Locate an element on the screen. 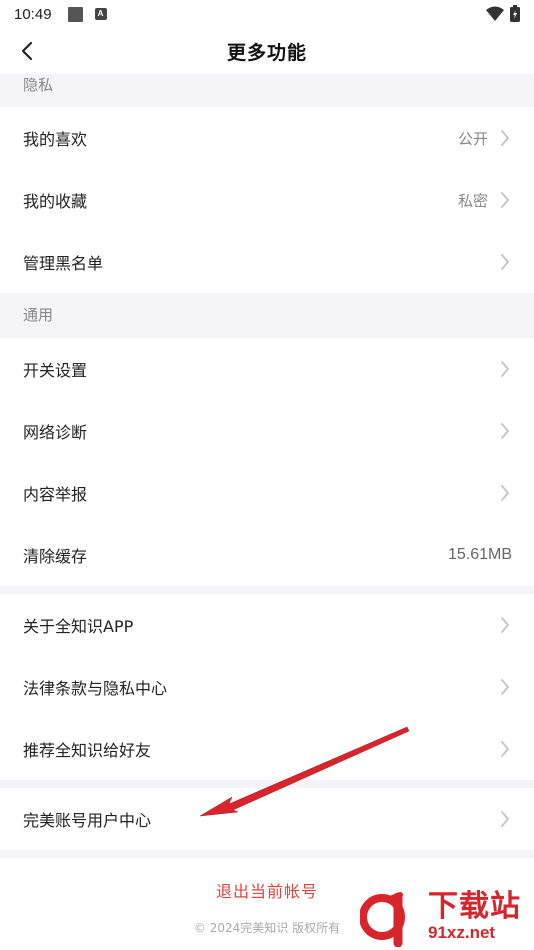 Image resolution: width=534 pixels, height=950 pixels. row-label: 内容举报 is located at coordinates (55, 494).